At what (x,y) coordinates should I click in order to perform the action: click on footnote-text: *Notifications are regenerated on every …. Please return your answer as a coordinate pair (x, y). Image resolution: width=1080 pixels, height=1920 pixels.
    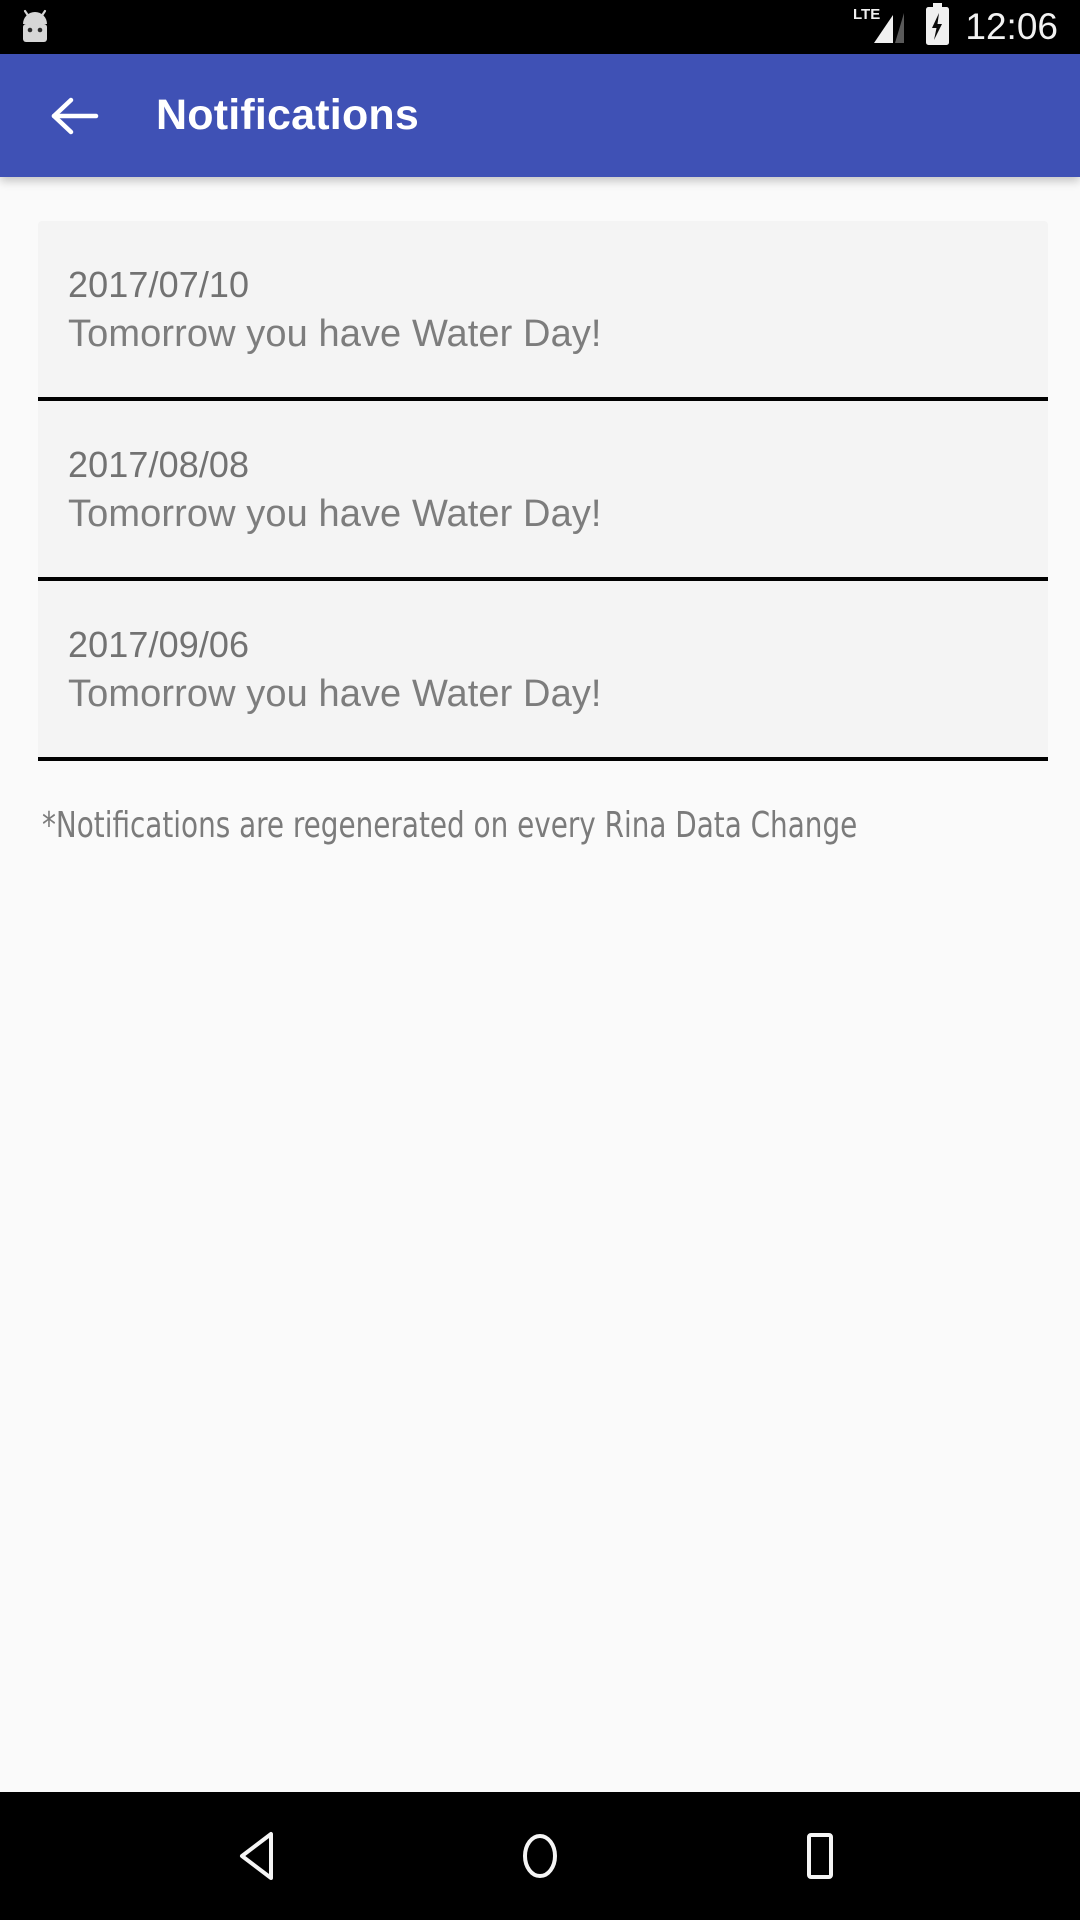
    Looking at the image, I should click on (450, 825).